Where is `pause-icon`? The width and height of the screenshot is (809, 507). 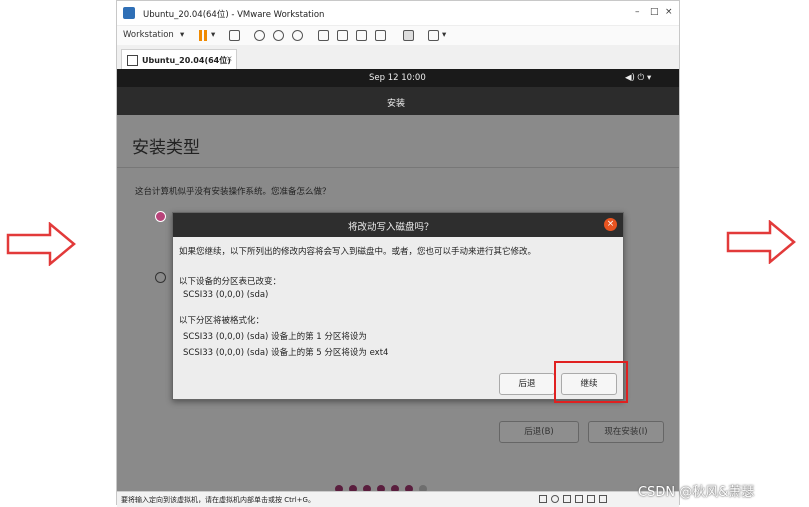
pause-icon is located at coordinates (200, 35).